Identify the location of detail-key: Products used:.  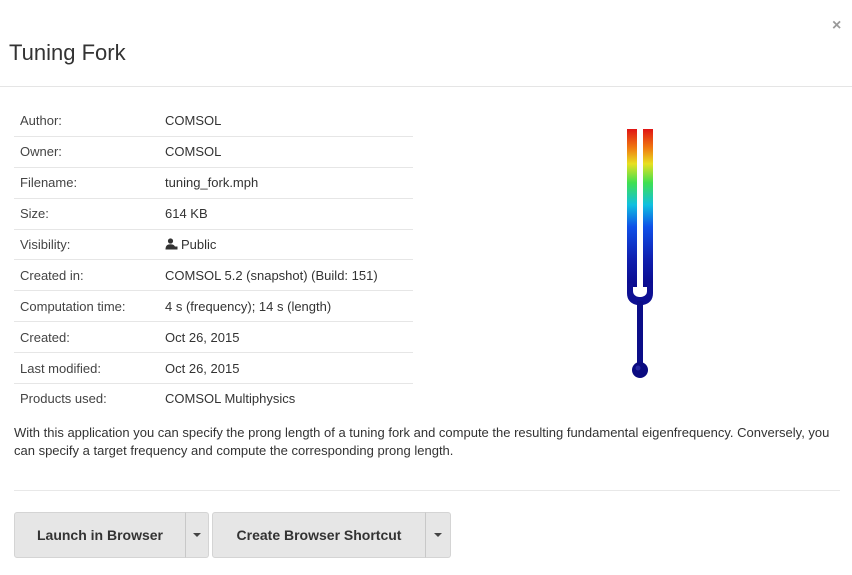
(63, 399).